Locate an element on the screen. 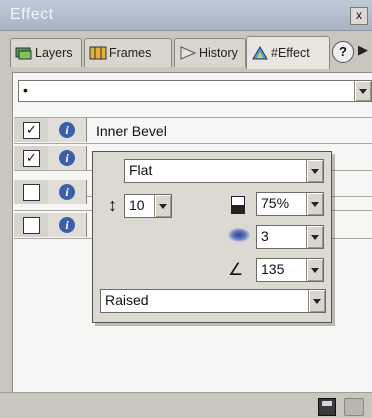 The width and height of the screenshot is (372, 418). softness-value: 3 is located at coordinates (265, 236).